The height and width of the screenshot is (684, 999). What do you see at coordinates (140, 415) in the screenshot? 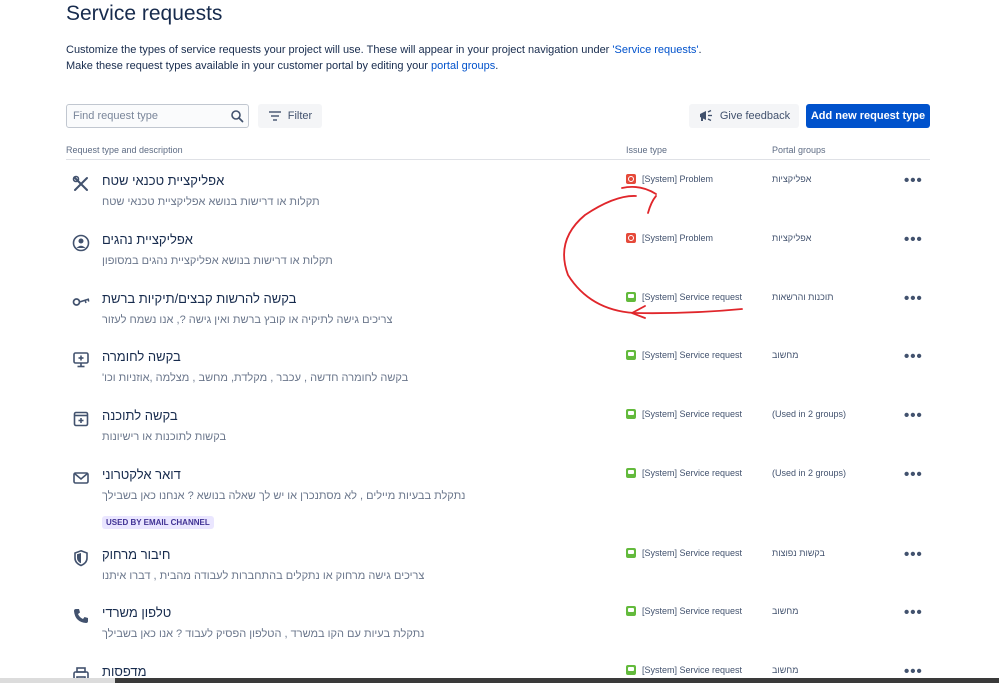
I see `request-type-name: בקשה לתוכנה` at bounding box center [140, 415].